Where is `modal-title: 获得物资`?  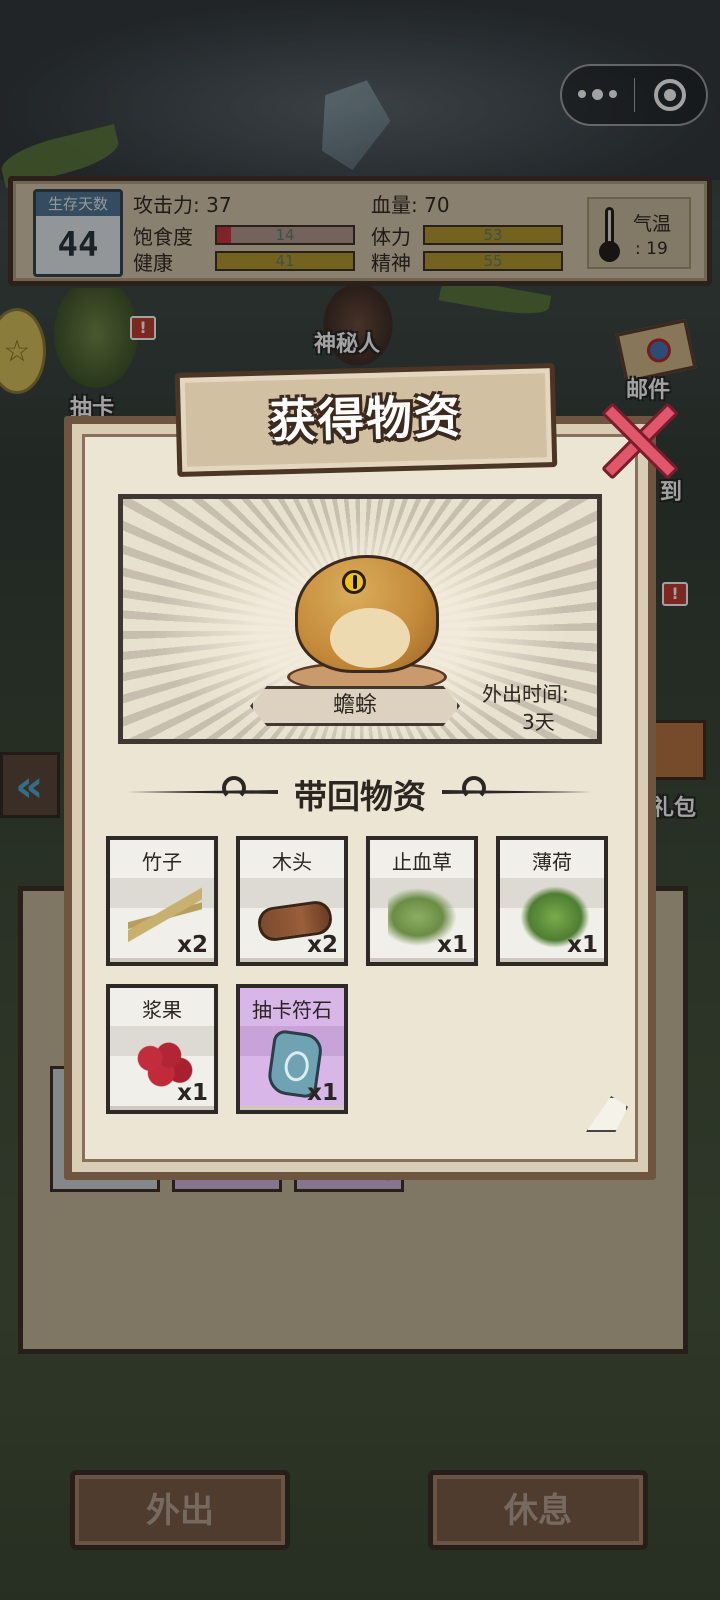
modal-title: 获得物资 is located at coordinates (366, 419).